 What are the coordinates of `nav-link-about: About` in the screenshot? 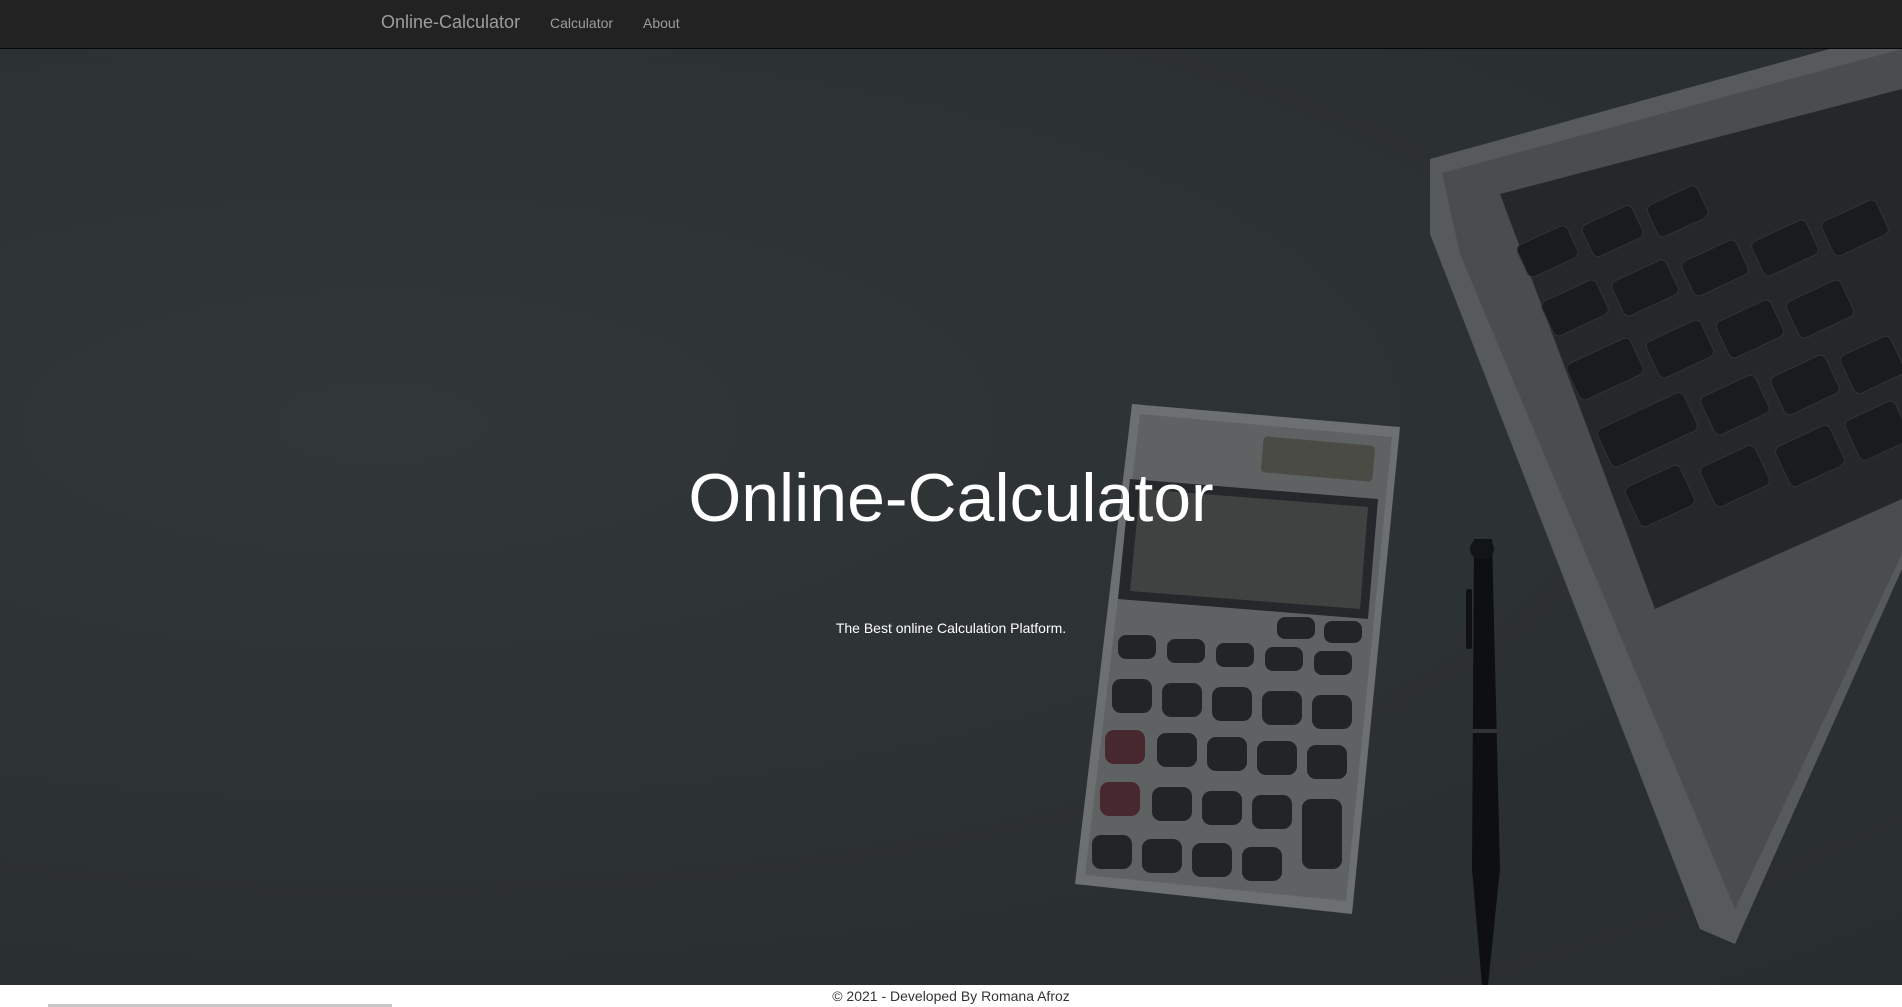 It's located at (661, 23).